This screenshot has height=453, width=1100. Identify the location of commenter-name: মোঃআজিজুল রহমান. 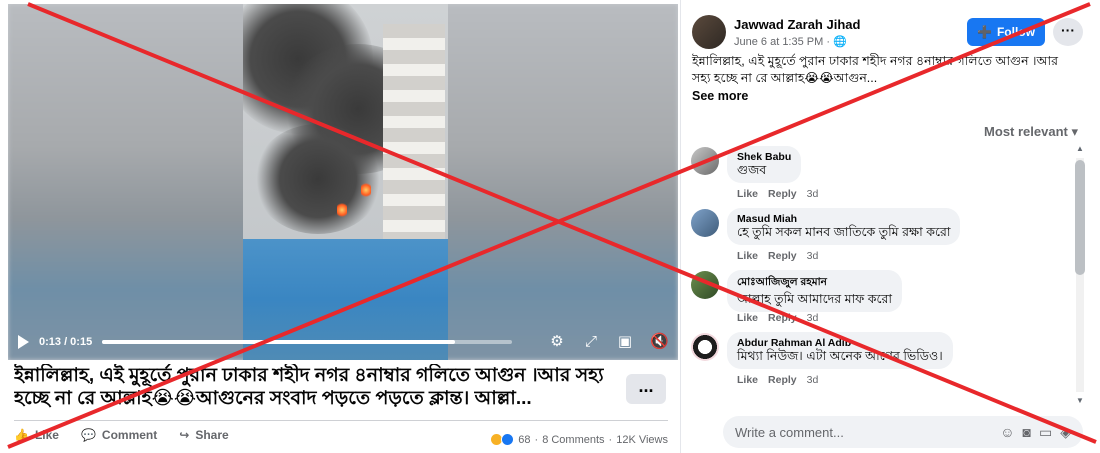
(814, 283).